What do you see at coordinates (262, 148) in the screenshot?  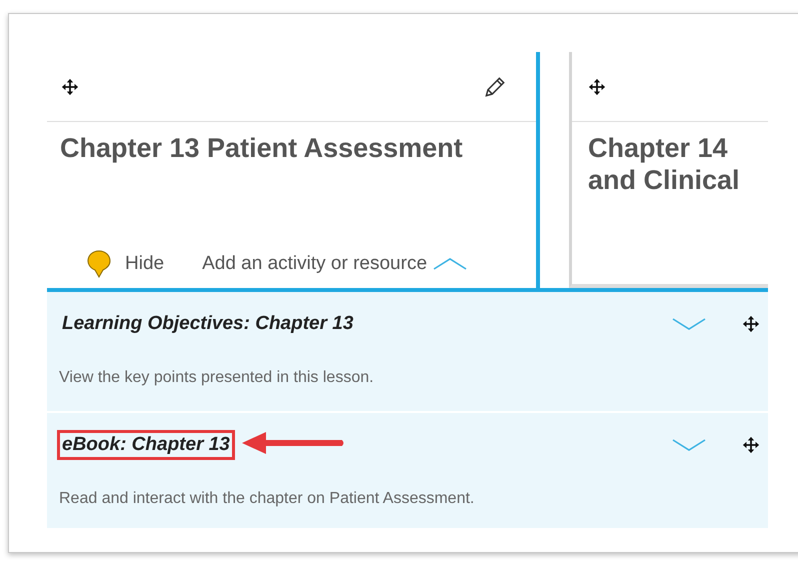 I see `lesson-title: Chapter 13 Patient Assessment` at bounding box center [262, 148].